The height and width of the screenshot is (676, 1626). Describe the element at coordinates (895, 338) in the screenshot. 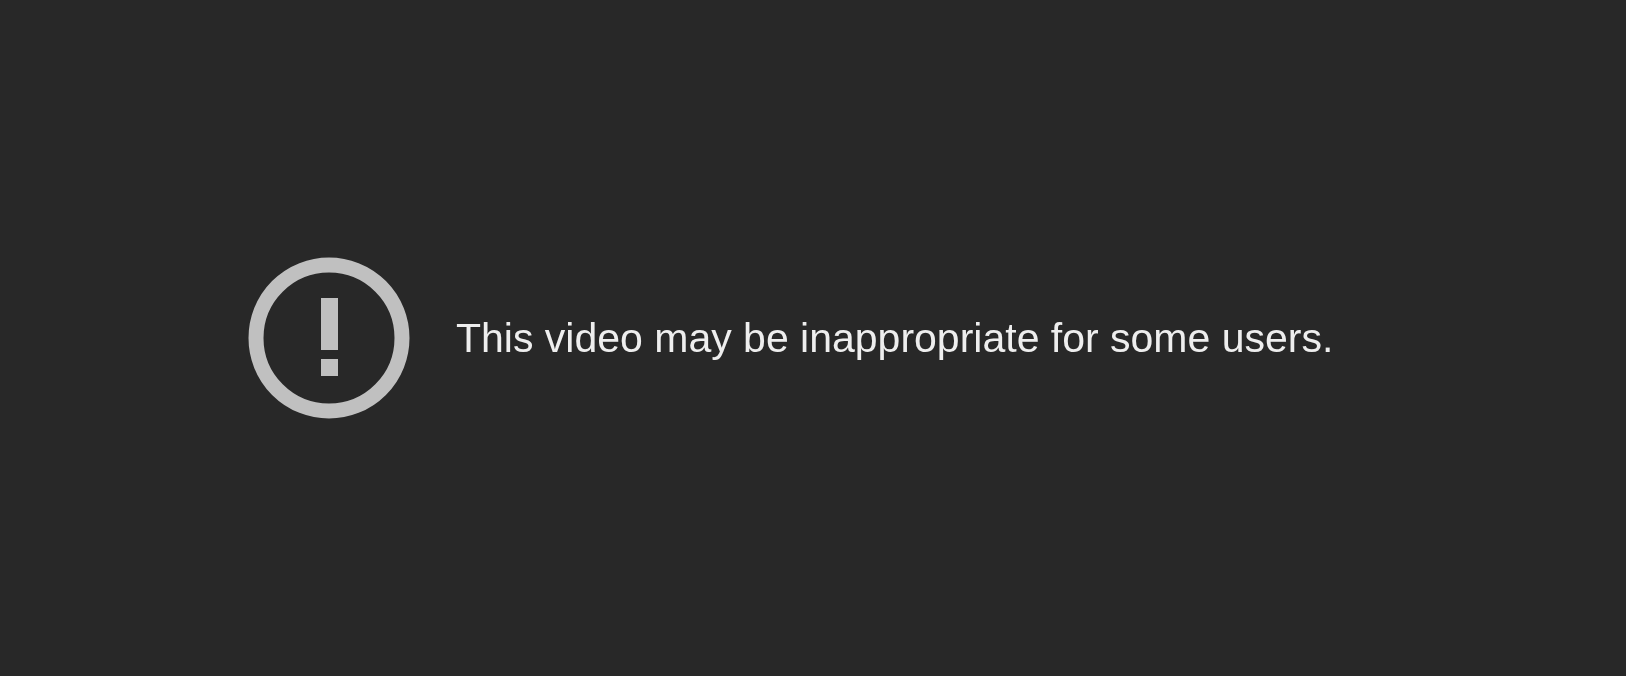

I see `warning-message: This video may be inappropriate for some users.` at that location.